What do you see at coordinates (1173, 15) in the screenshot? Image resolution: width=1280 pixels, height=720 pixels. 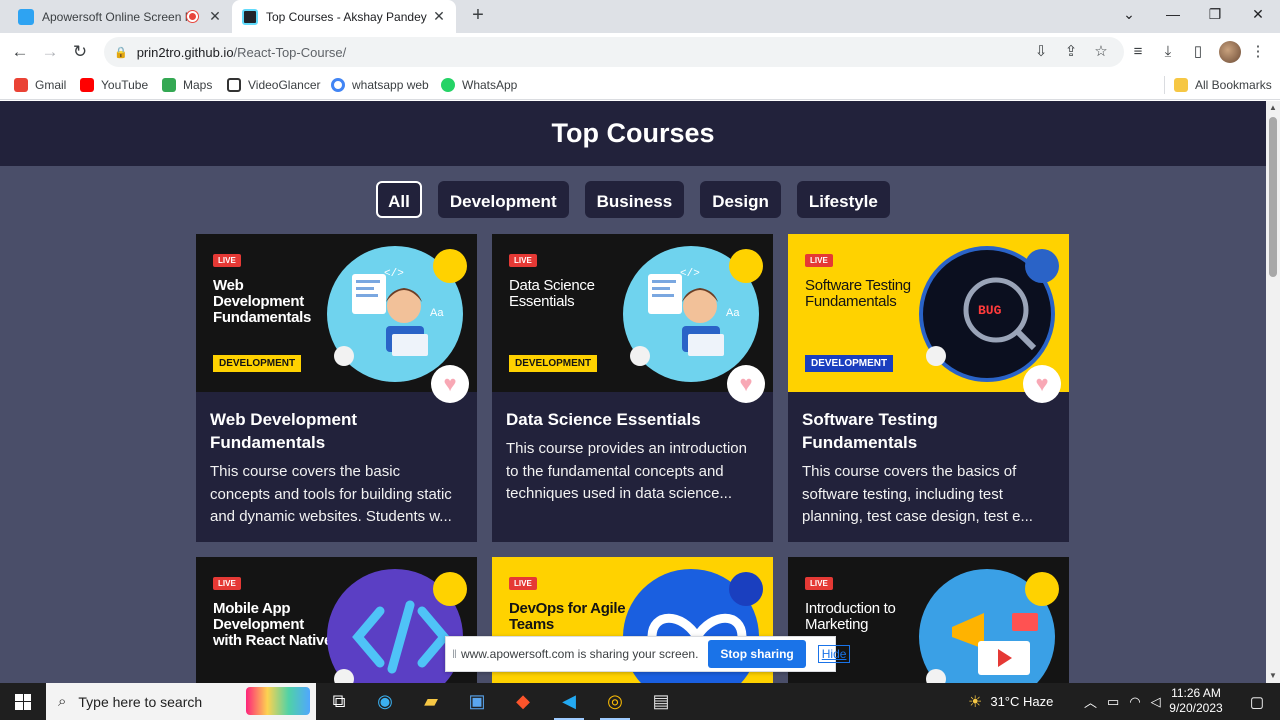 I see `minimize-button: —` at bounding box center [1173, 15].